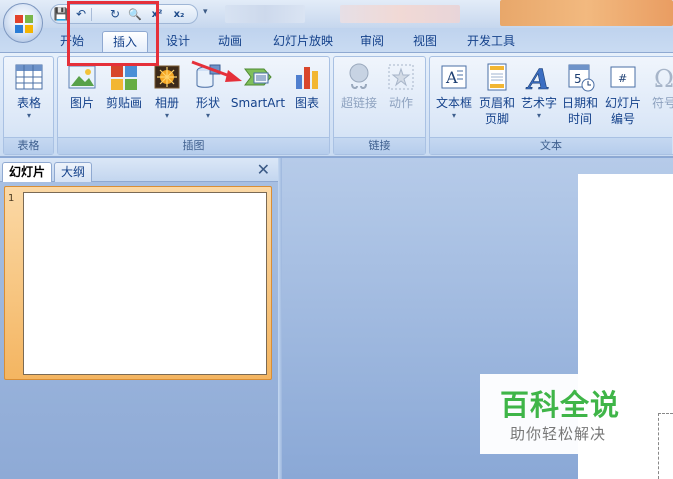 Image resolution: width=673 pixels, height=479 pixels. What do you see at coordinates (401, 77) in the screenshot?
I see `action-icon` at bounding box center [401, 77].